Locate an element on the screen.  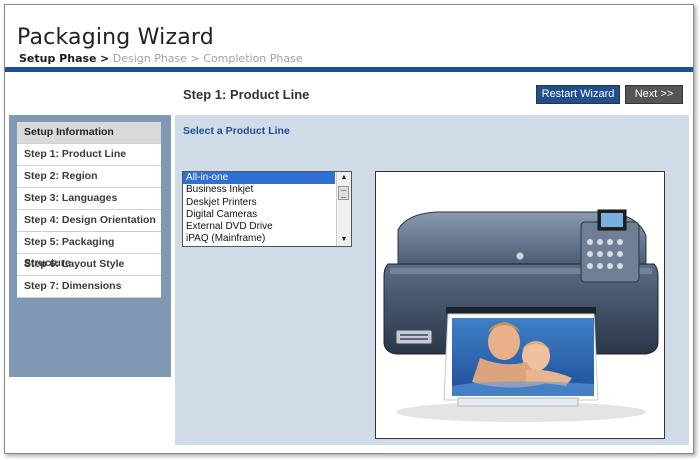
breadcrumb-design-phase: Design Phase is located at coordinates (150, 58).